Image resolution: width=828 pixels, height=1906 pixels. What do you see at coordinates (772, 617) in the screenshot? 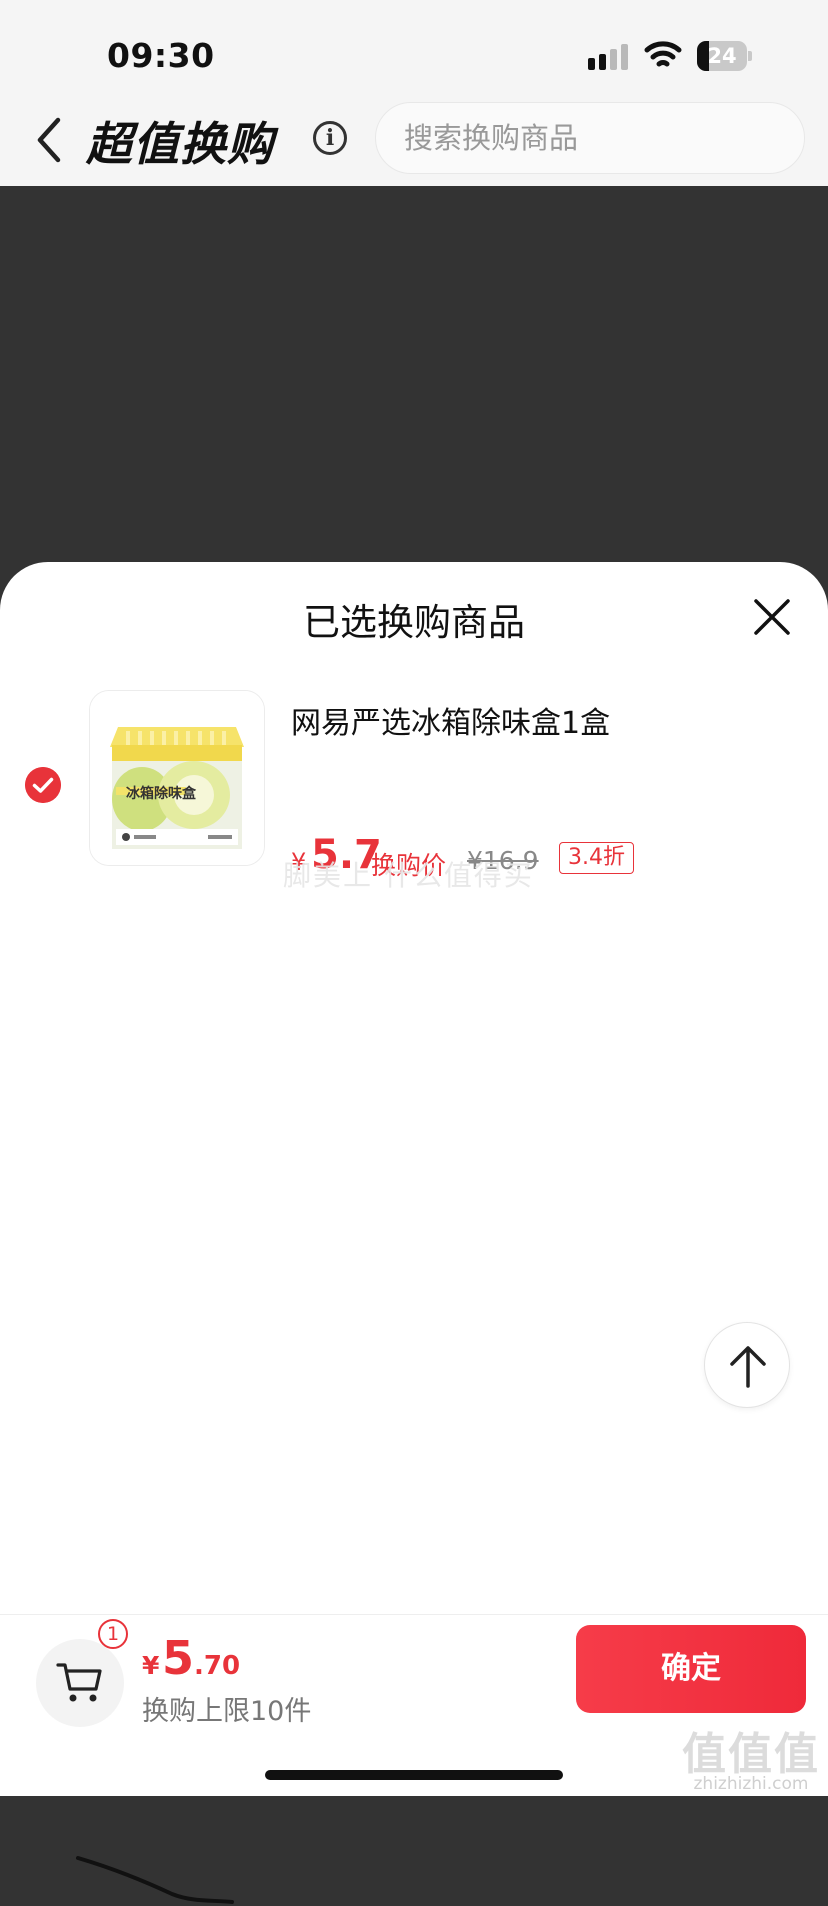
I see `close-icon` at bounding box center [772, 617].